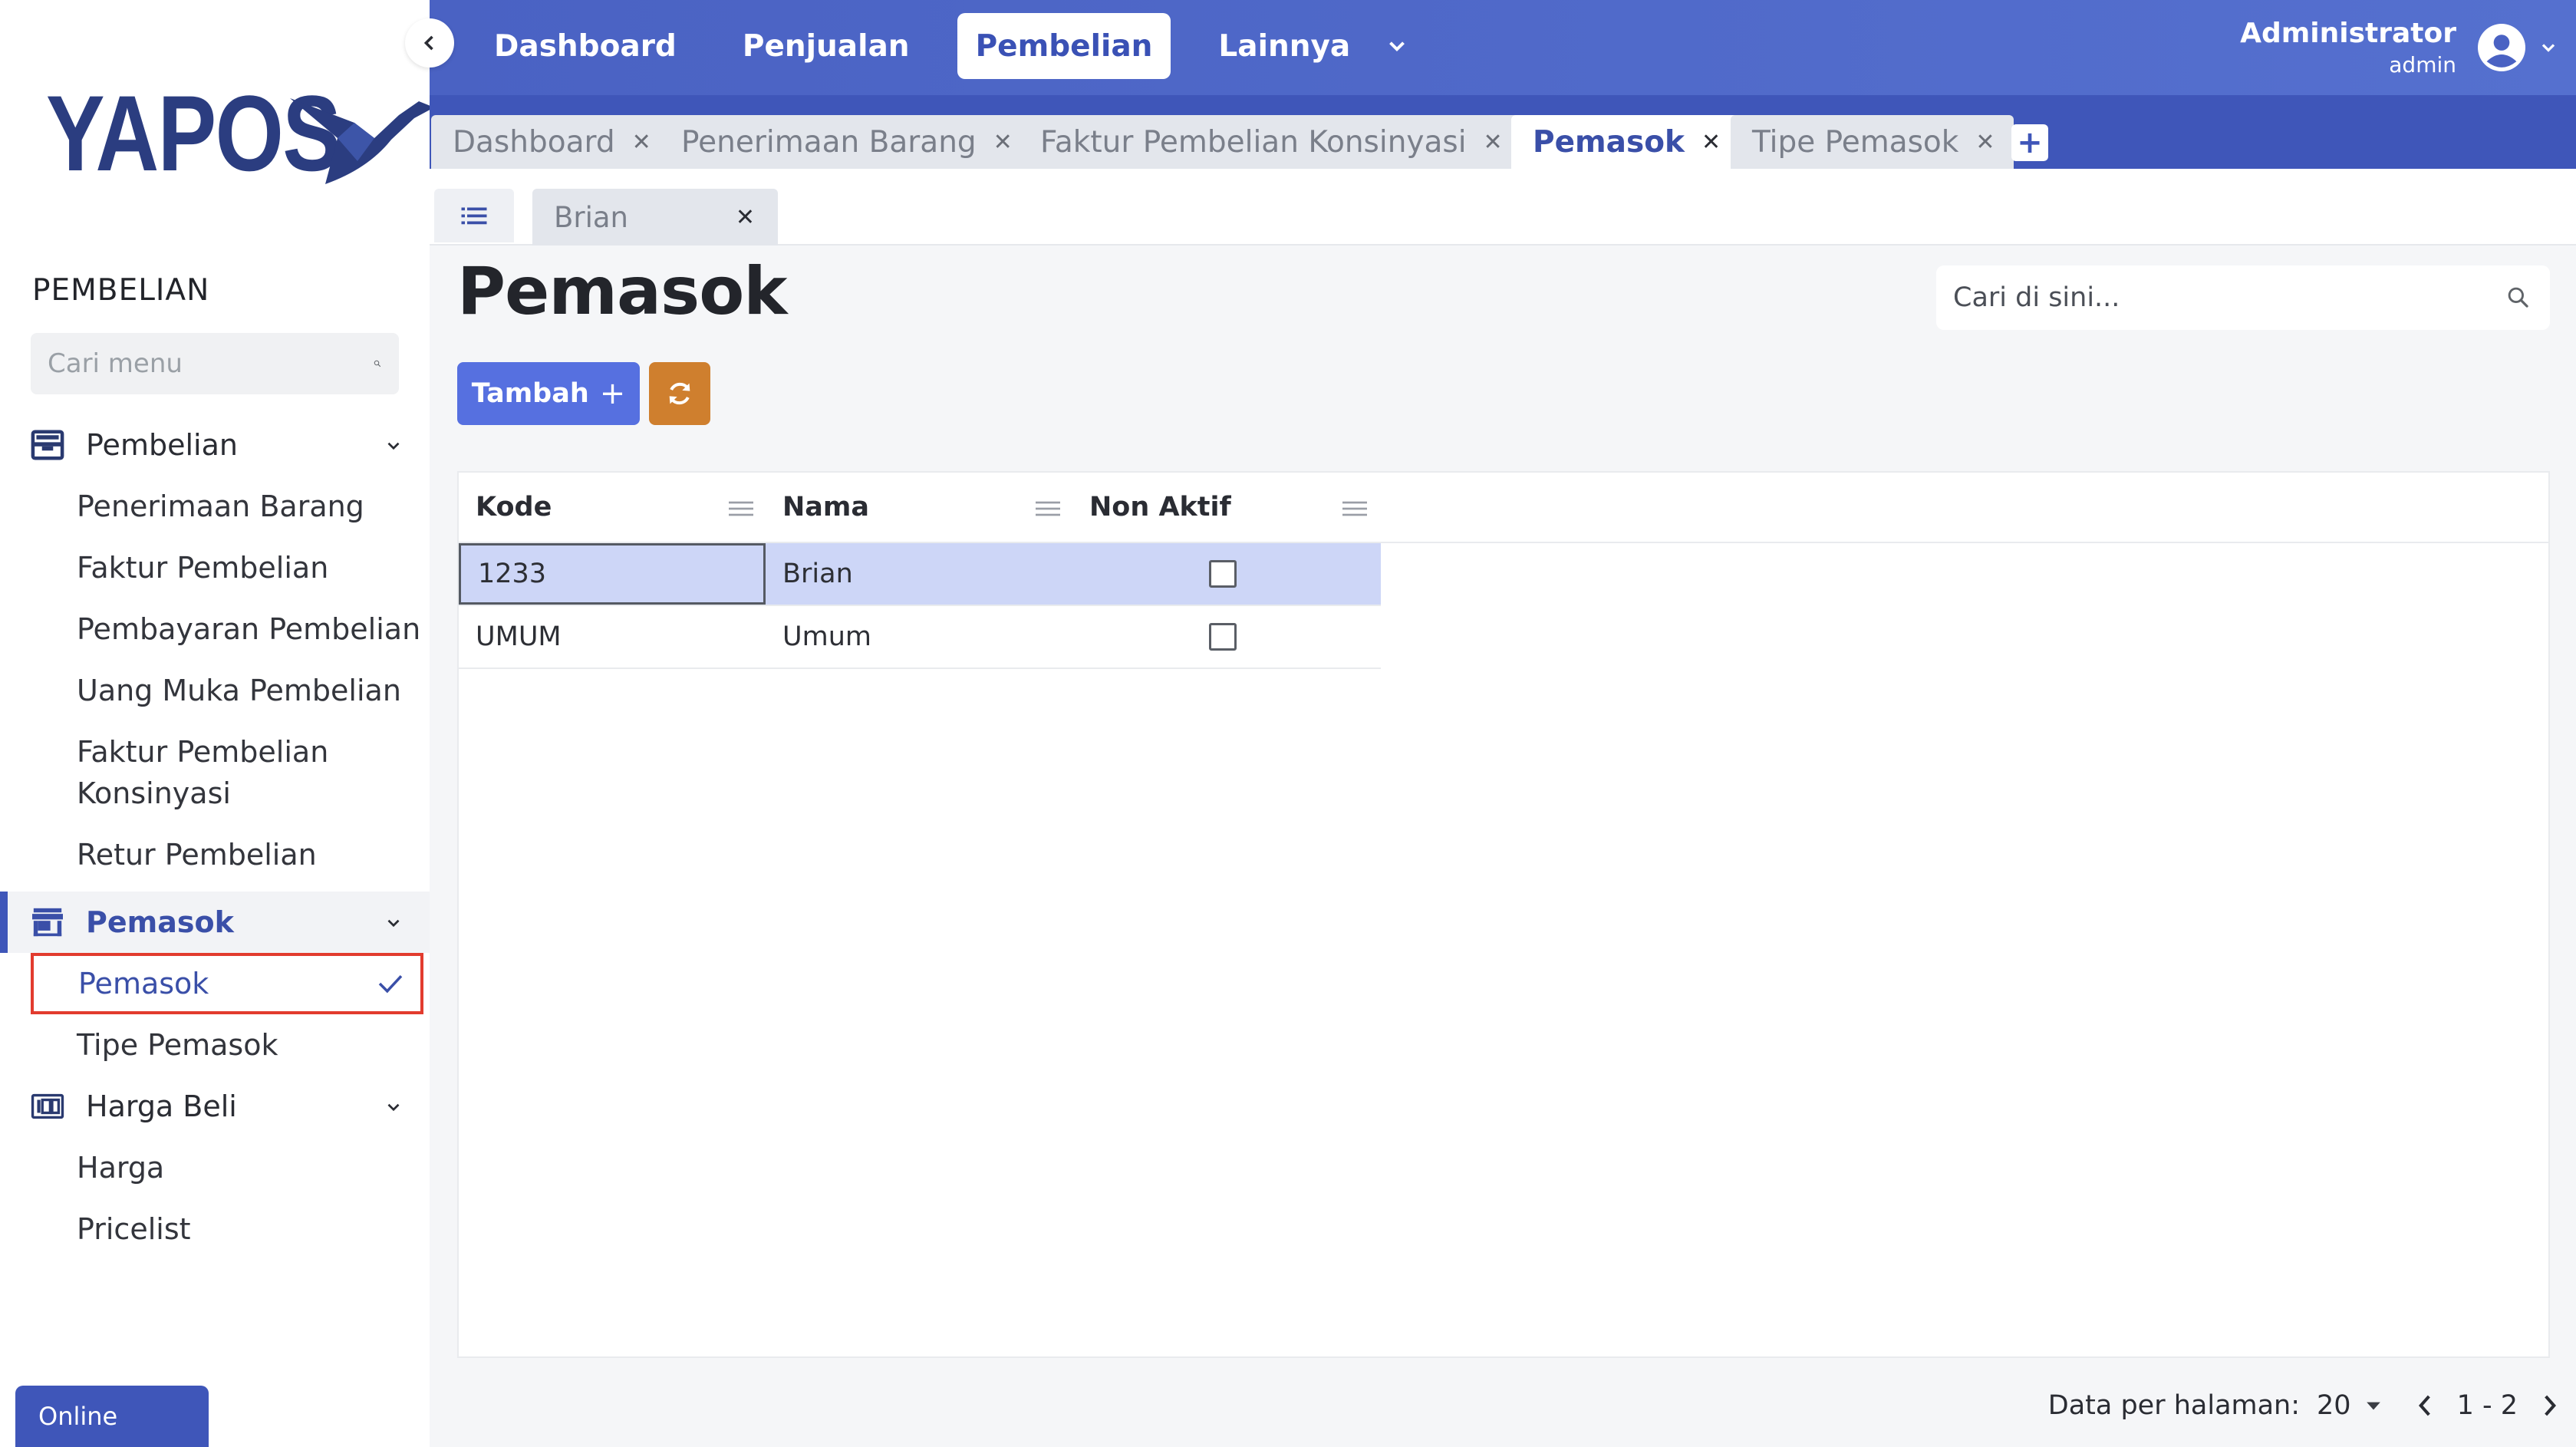  Describe the element at coordinates (160, 922) in the screenshot. I see `sidebar-group-label: Pemasok` at that location.